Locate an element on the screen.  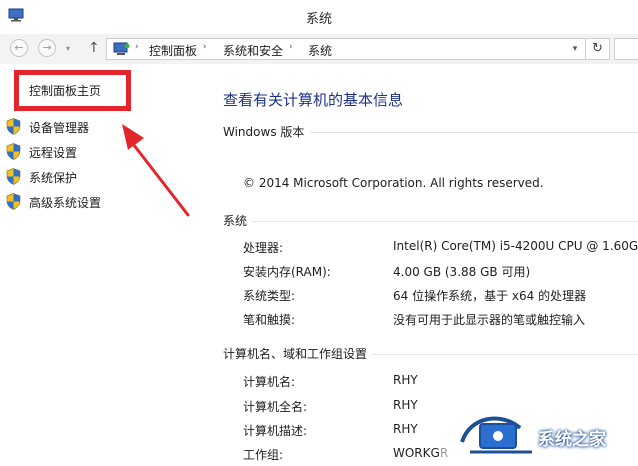
section-title: 计算机名、域和工作组设置 is located at coordinates (298, 353).